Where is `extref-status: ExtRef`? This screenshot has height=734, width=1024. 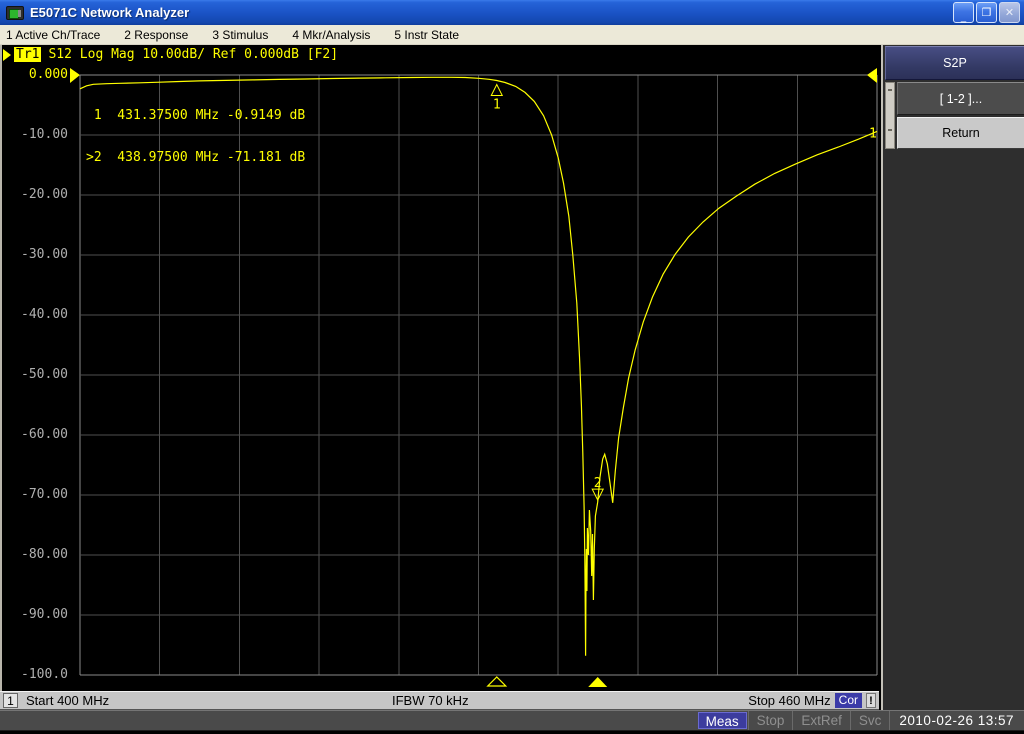 extref-status: ExtRef is located at coordinates (821, 720).